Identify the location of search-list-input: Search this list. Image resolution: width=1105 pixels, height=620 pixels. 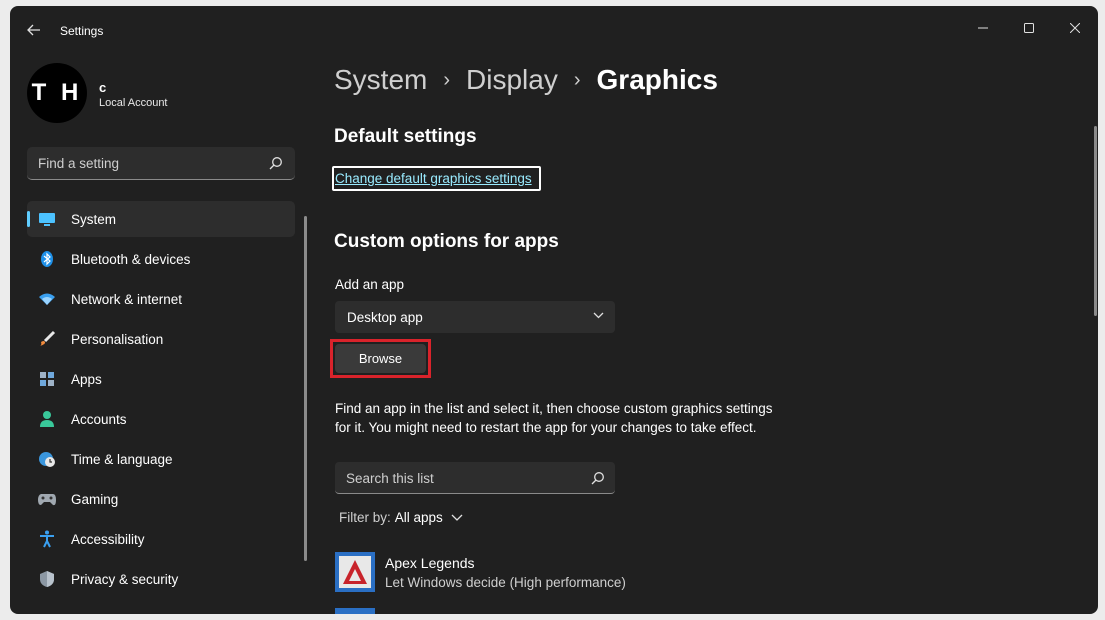
(475, 478).